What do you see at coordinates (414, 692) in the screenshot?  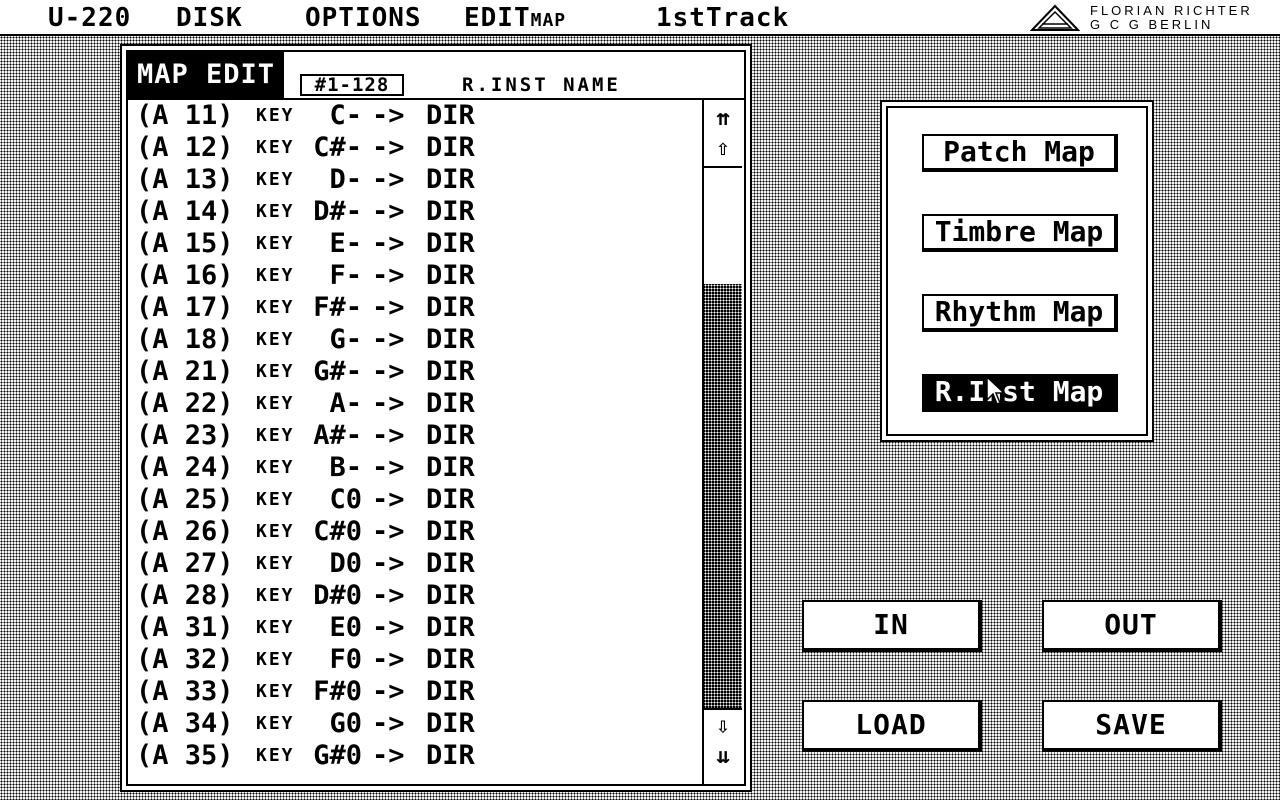 I see `list-row: (A 33) KEY F#0 -> DIR` at bounding box center [414, 692].